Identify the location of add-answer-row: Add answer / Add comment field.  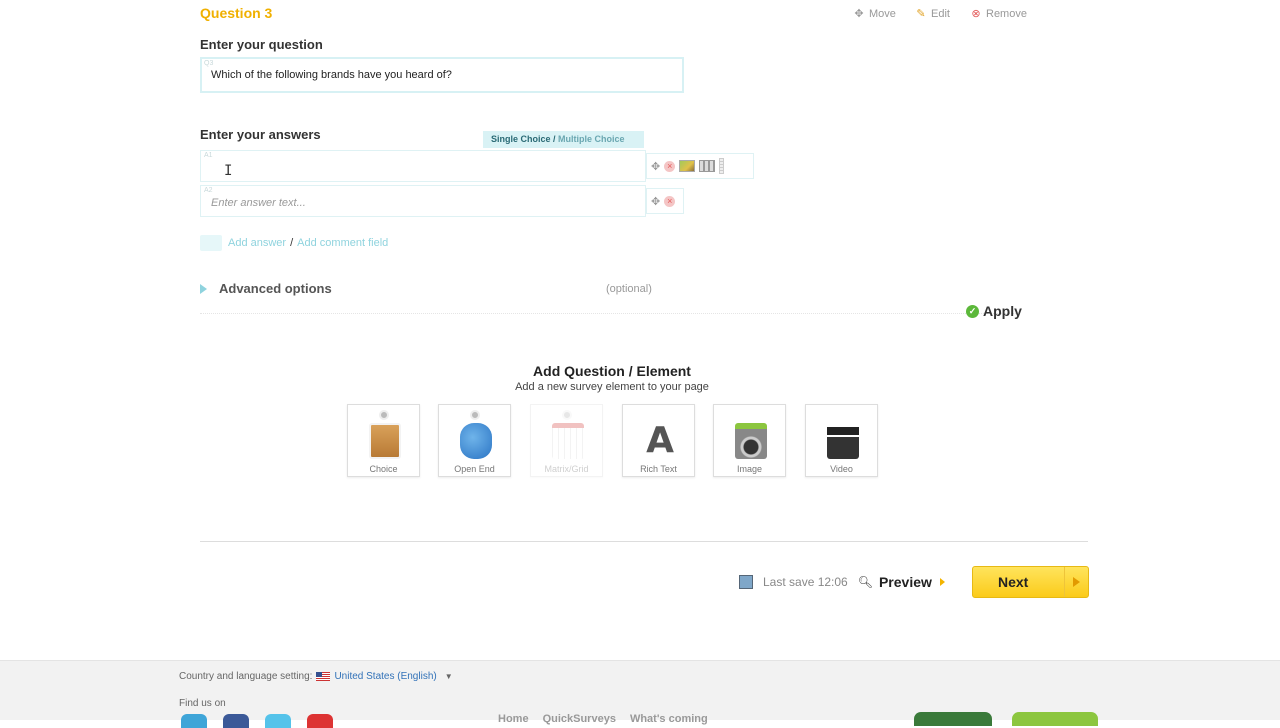
(294, 243).